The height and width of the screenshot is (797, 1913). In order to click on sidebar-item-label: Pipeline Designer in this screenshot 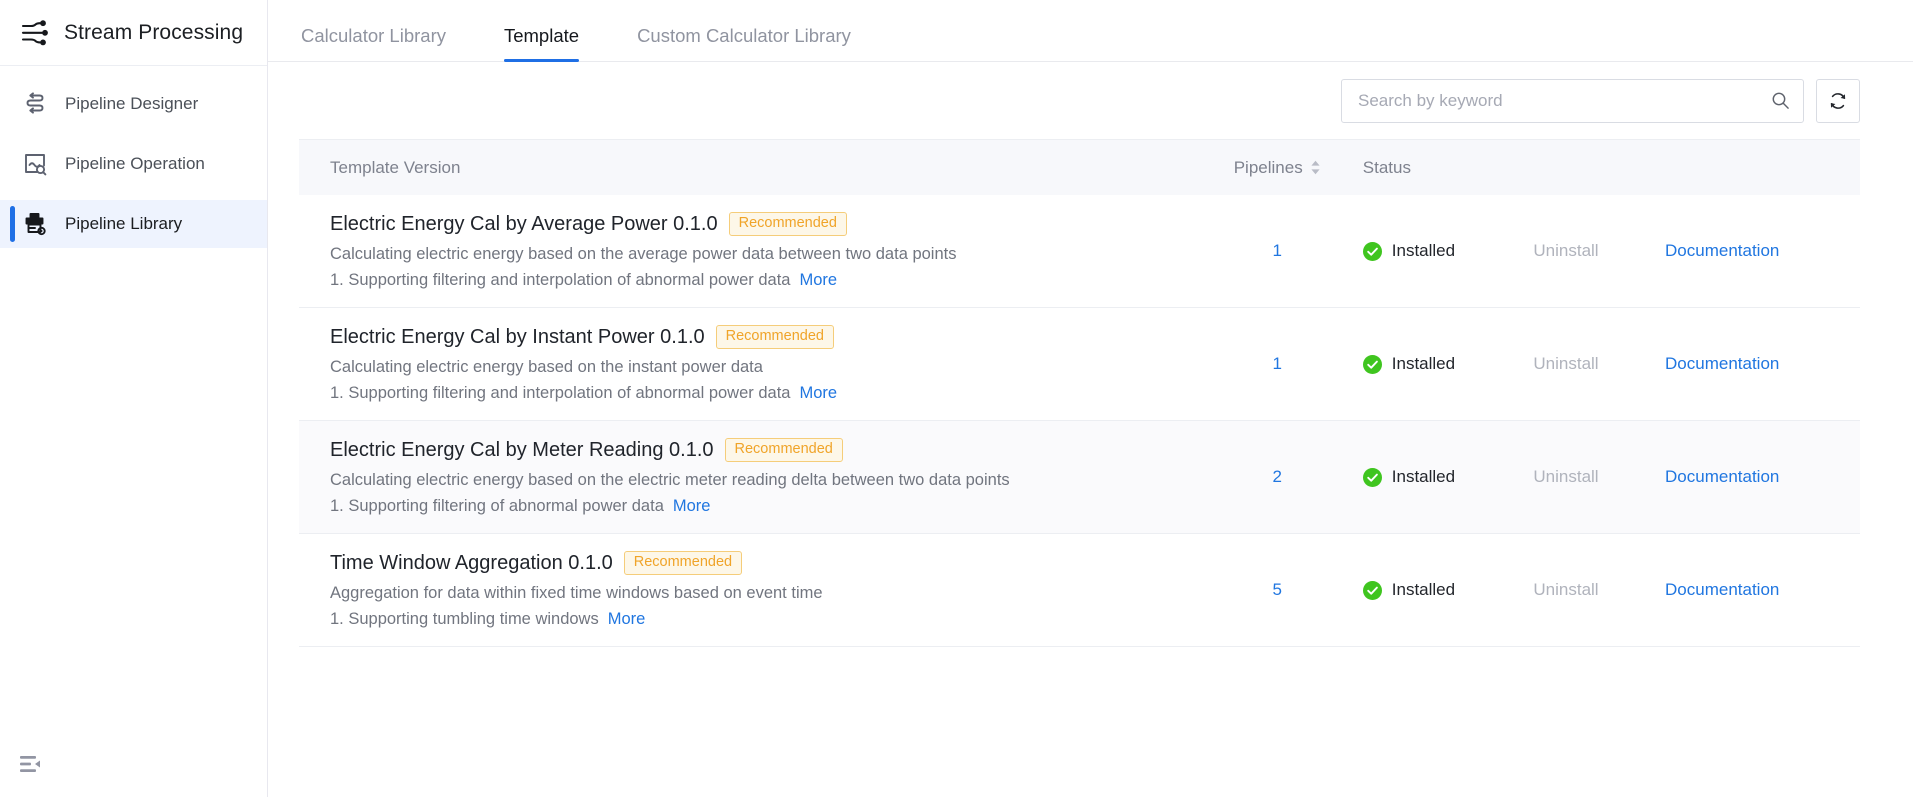, I will do `click(132, 103)`.